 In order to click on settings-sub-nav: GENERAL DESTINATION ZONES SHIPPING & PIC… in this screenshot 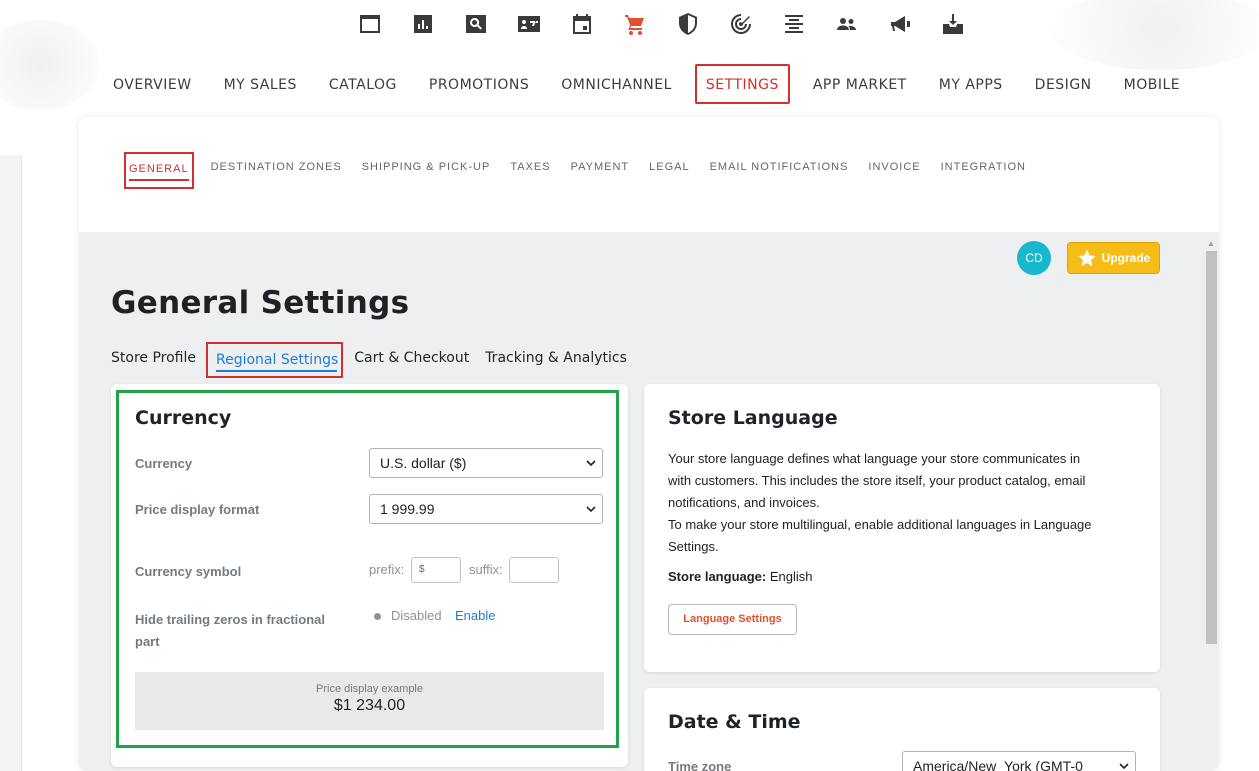, I will do `click(580, 170)`.